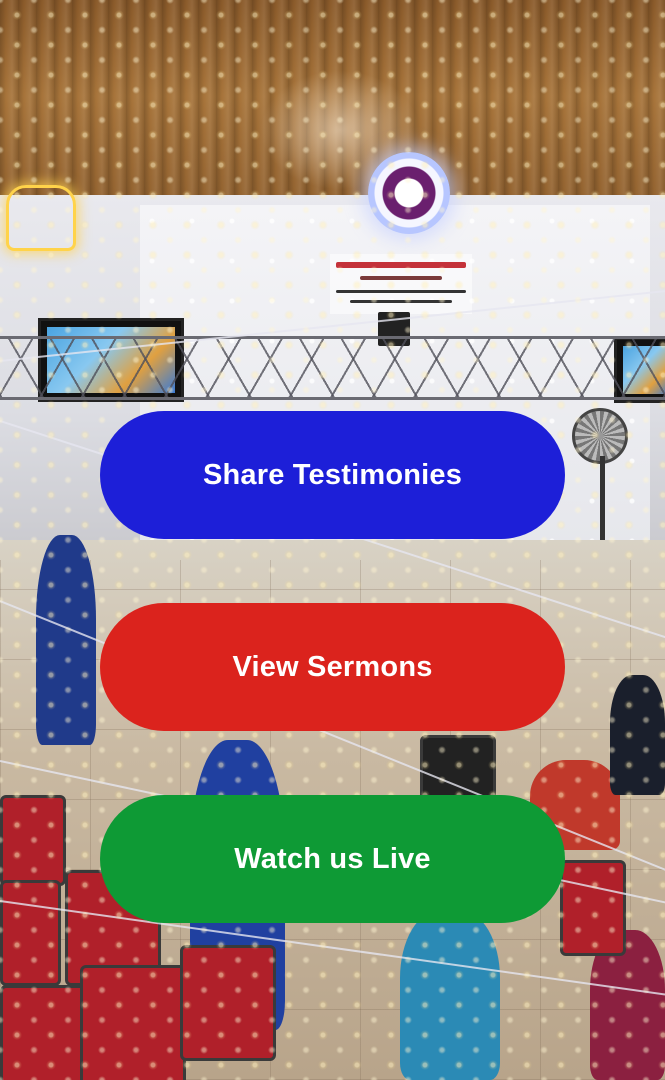 This screenshot has height=1080, width=665. I want to click on share-testimonies-label: Share Testimonies, so click(332, 474).